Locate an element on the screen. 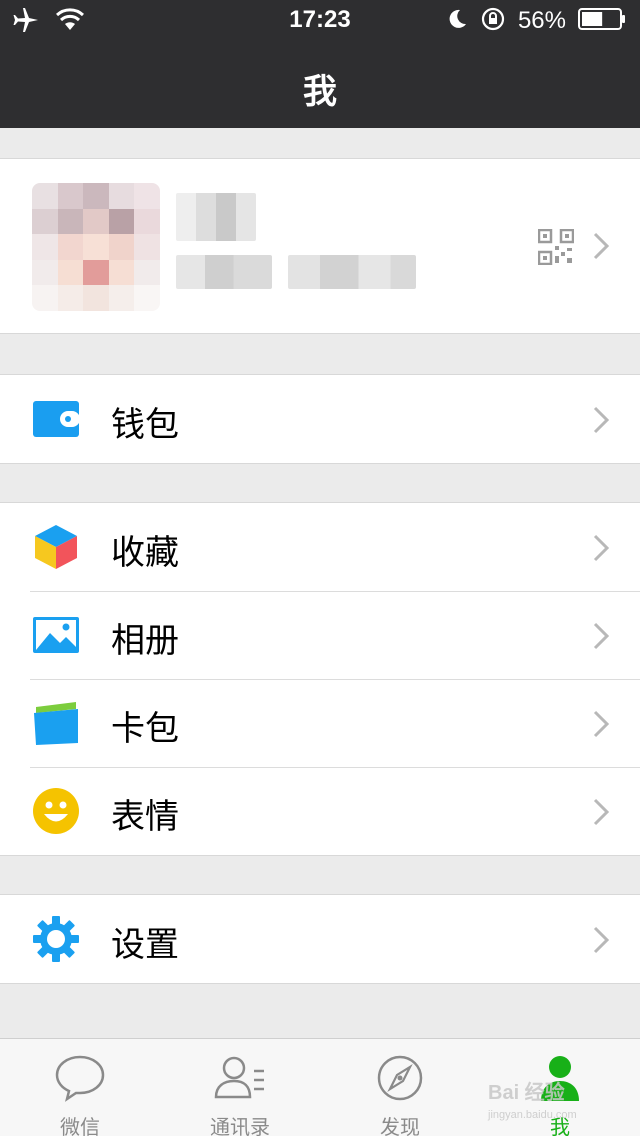  menu-group-settings: 设置 is located at coordinates (320, 939).